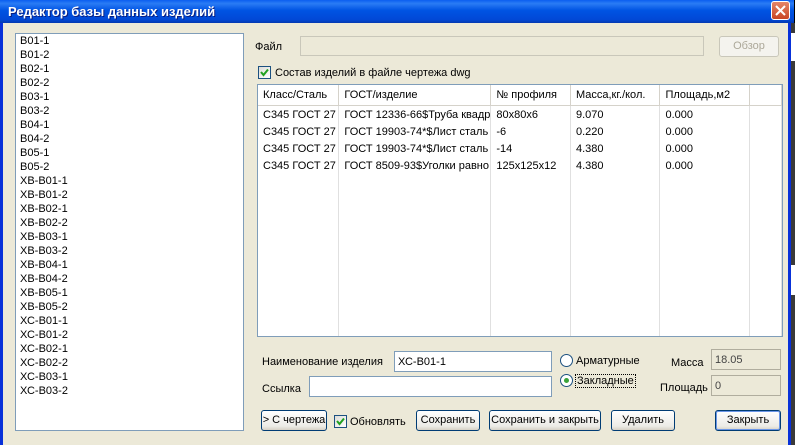 This screenshot has width=795, height=445. What do you see at coordinates (530, 148) in the screenshot?
I see `table-cell: -14` at bounding box center [530, 148].